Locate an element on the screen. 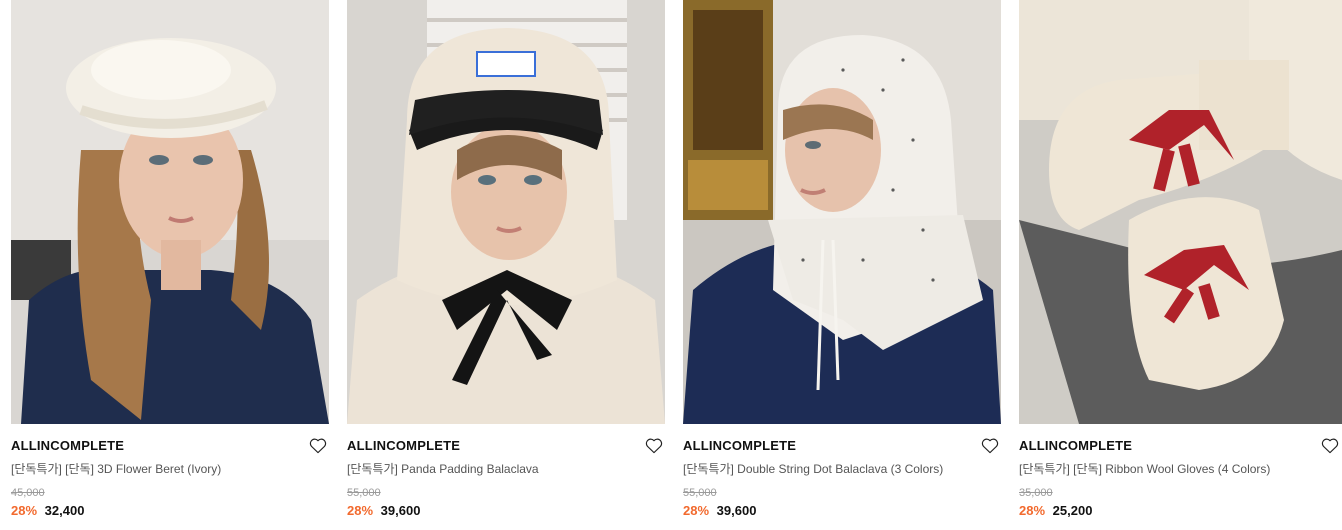  original-price: 35,000 is located at coordinates (1036, 493).